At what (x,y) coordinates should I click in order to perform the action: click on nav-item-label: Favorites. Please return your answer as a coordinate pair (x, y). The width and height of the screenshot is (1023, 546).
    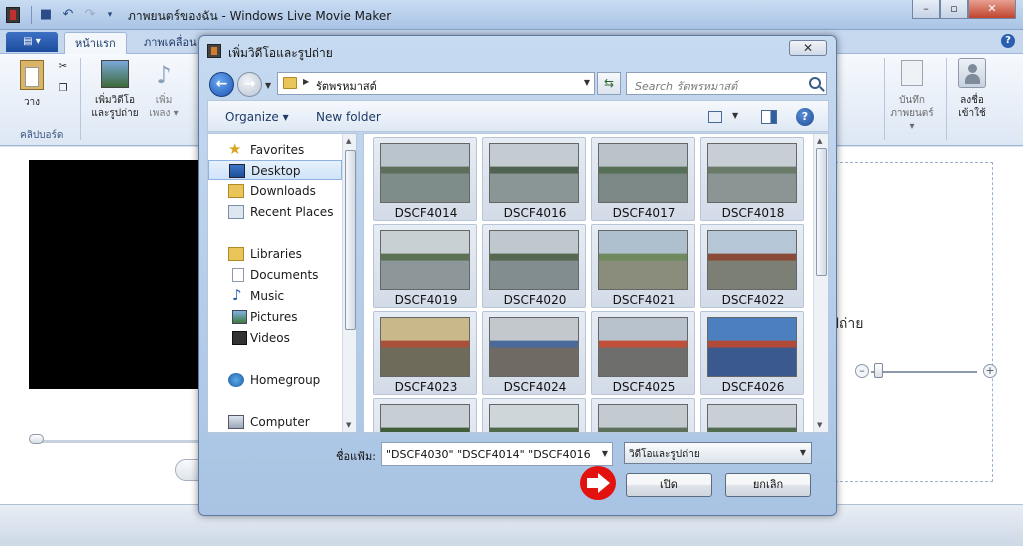
    Looking at the image, I should click on (277, 150).